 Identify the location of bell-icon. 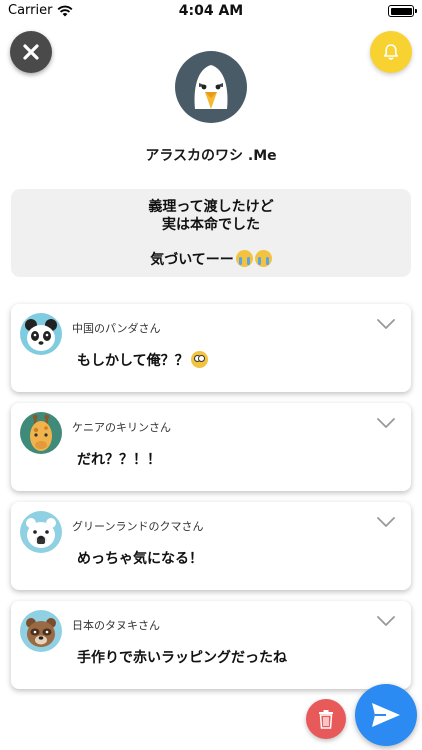
(391, 52).